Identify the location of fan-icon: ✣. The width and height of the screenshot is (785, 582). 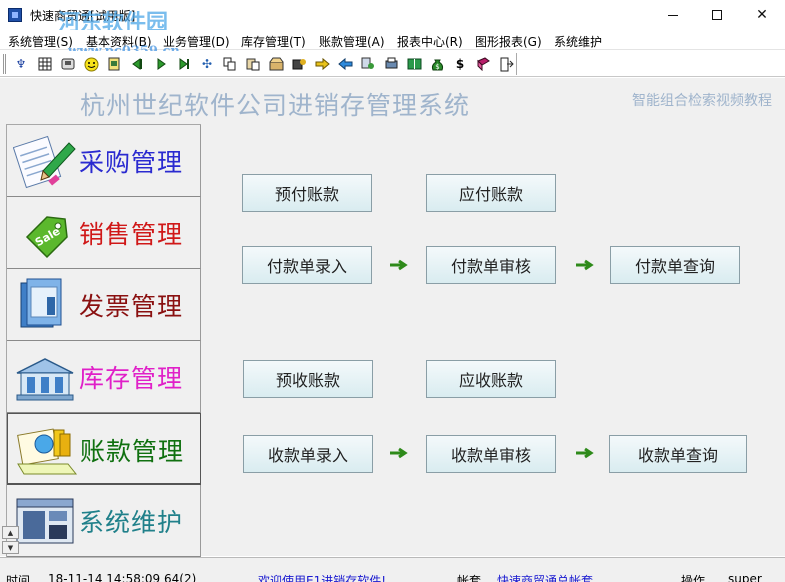
(207, 64).